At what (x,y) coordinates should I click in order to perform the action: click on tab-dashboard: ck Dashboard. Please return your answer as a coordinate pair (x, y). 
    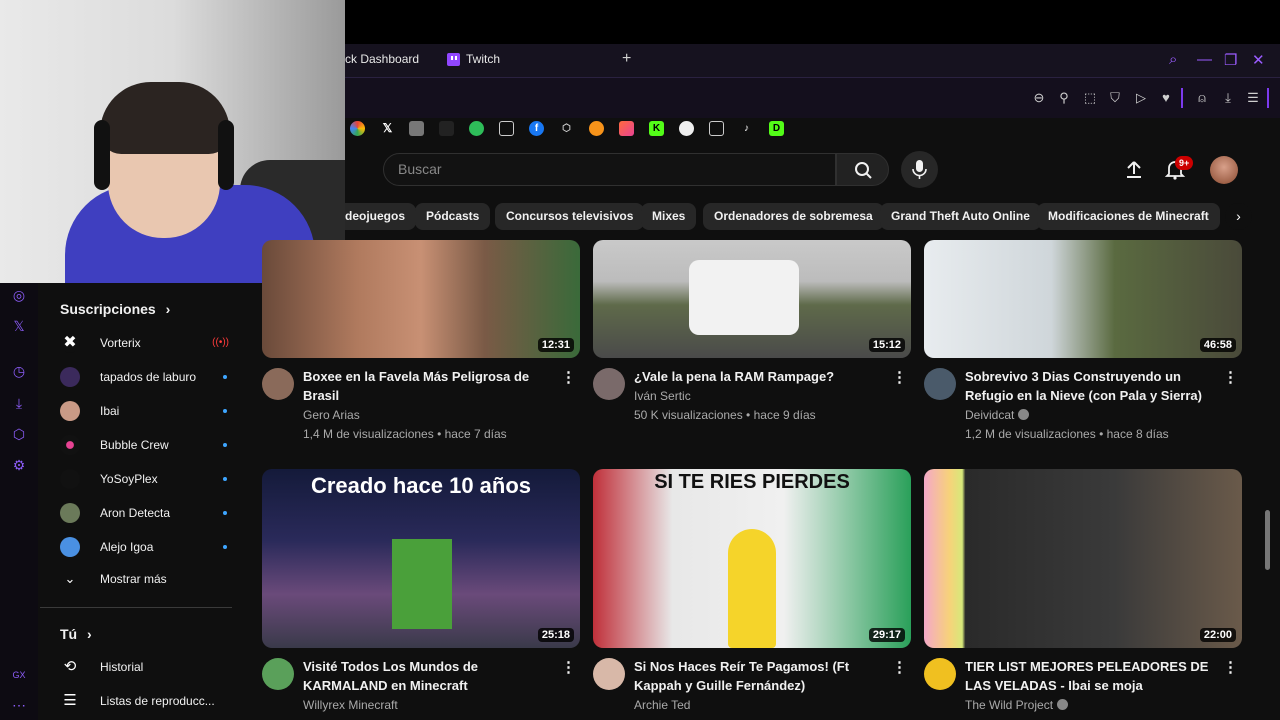
    Looking at the image, I should click on (382, 59).